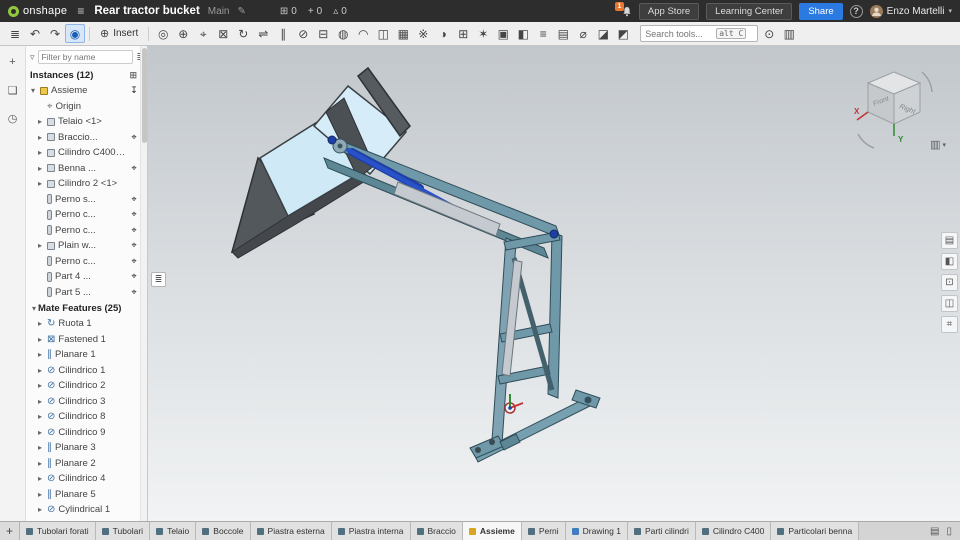 The width and height of the screenshot is (960, 540). I want to click on planar-mate-icon: ∥, so click(283, 33).